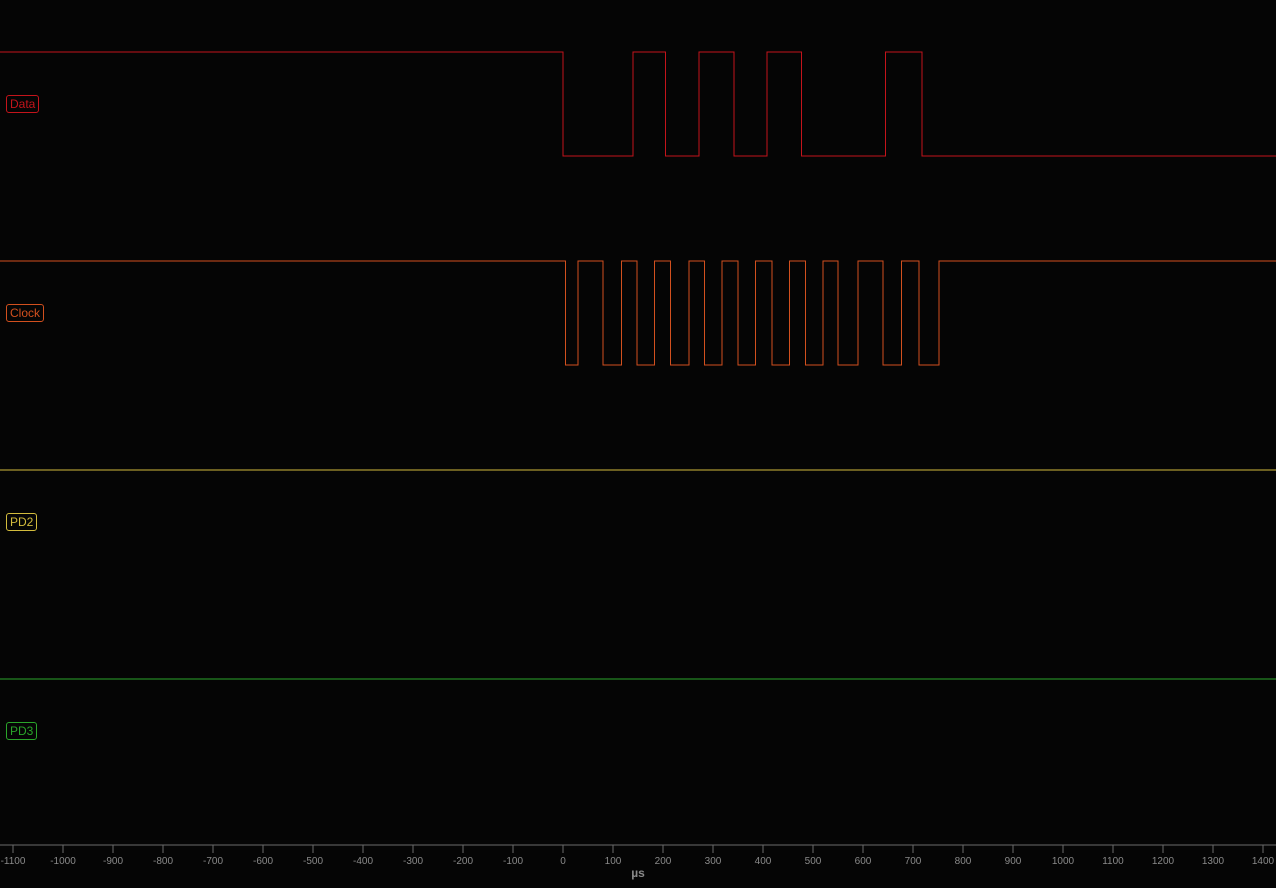  I want to click on waveform-clock, so click(638, 313).